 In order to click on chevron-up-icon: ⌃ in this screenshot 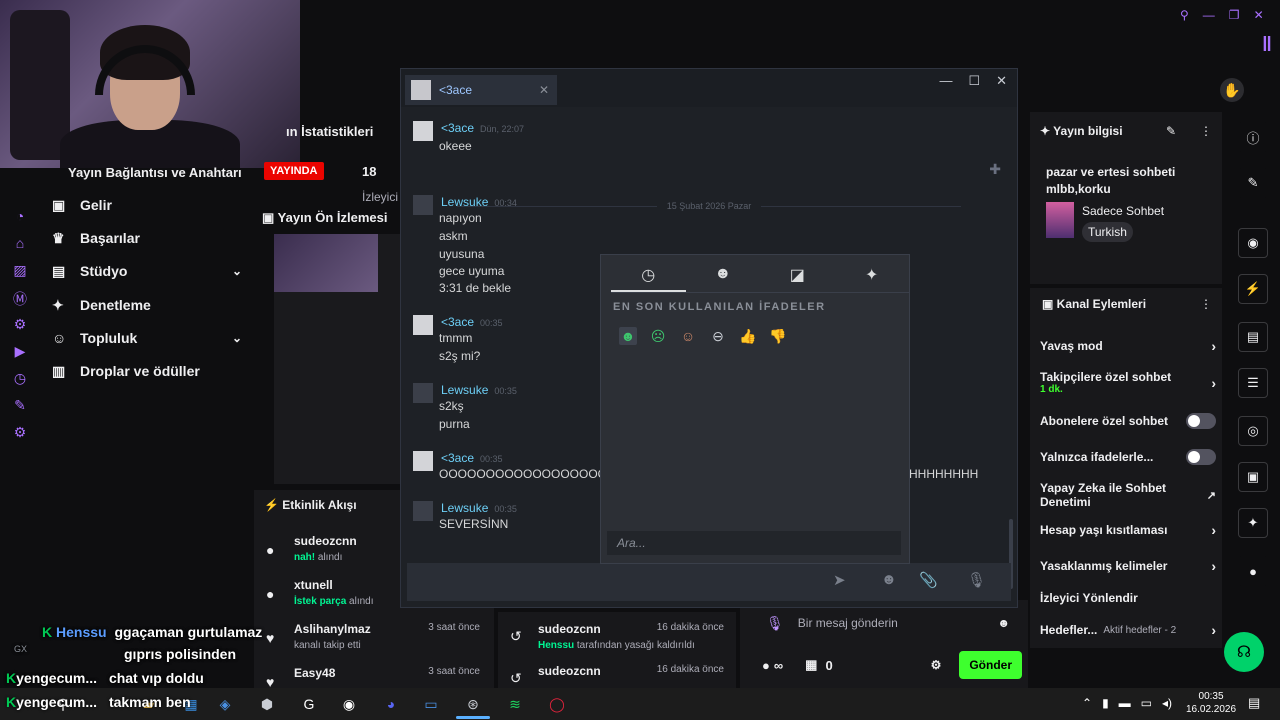, I will do `click(1087, 703)`.